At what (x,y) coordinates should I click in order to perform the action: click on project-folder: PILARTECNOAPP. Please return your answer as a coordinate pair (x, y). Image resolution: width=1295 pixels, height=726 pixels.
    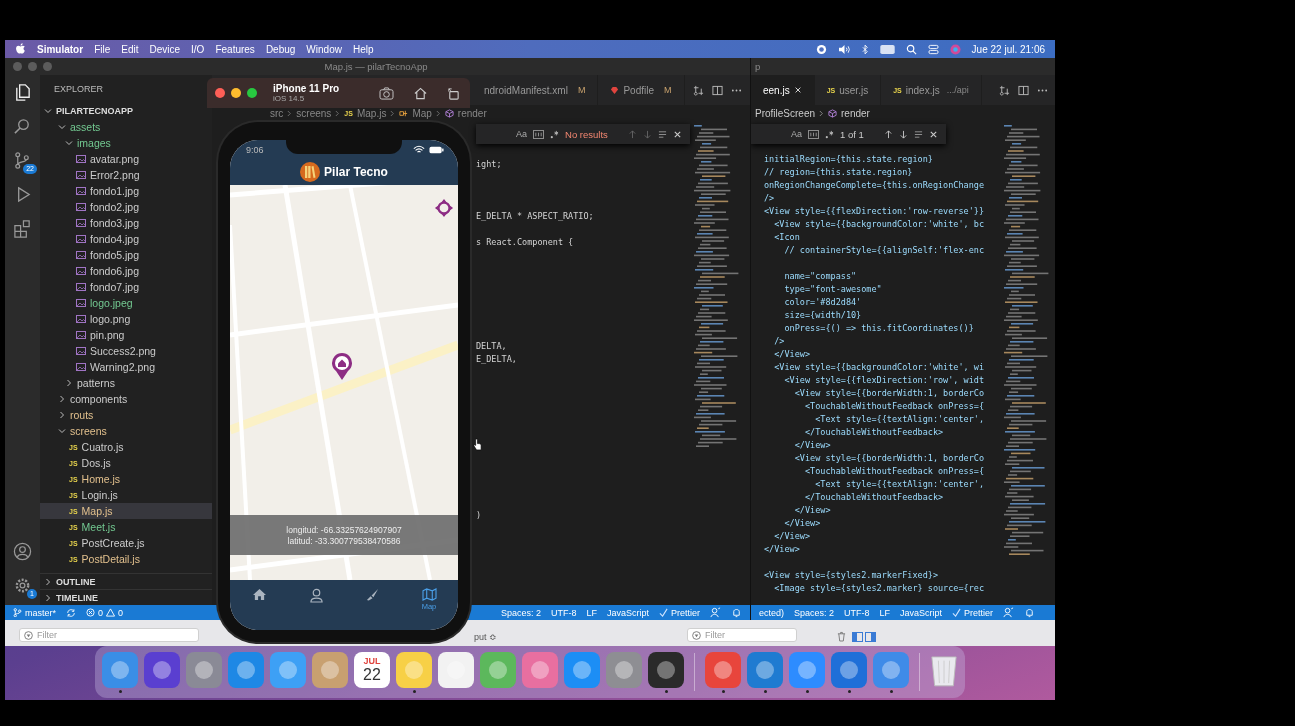
    Looking at the image, I should click on (126, 111).